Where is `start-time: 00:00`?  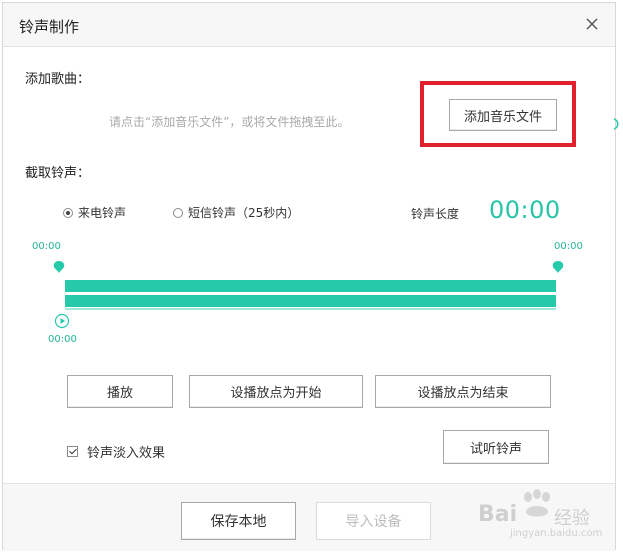 start-time: 00:00 is located at coordinates (46, 246).